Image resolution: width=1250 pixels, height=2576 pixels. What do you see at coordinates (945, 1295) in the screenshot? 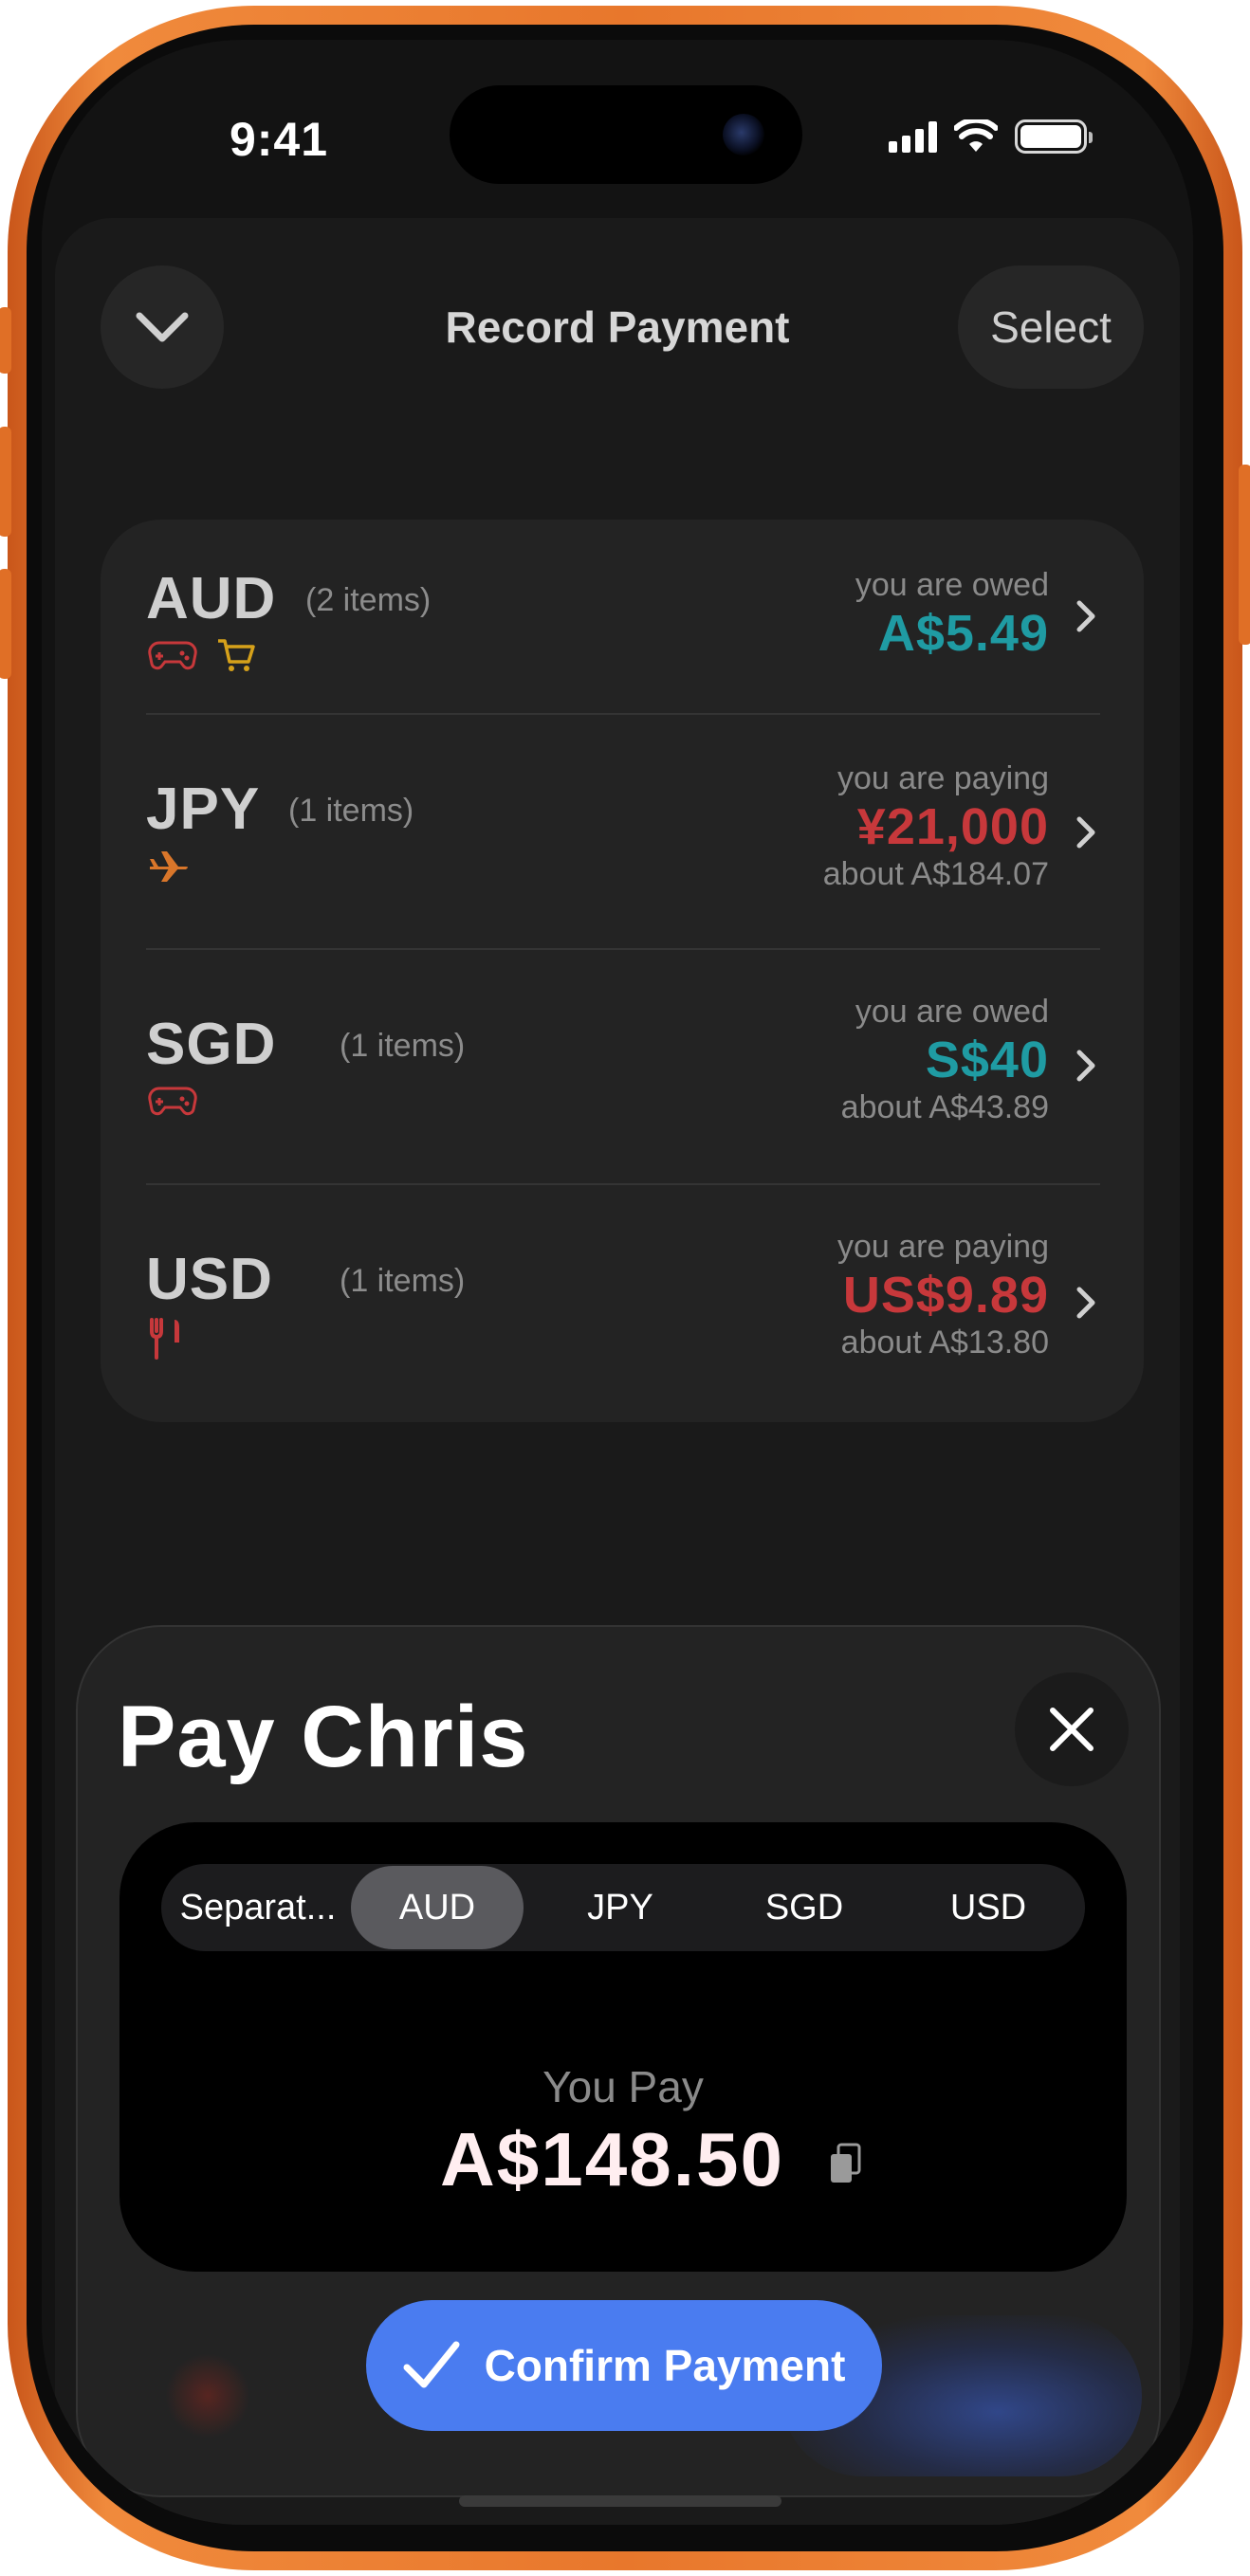
I see `balance-amount: US$9.89` at bounding box center [945, 1295].